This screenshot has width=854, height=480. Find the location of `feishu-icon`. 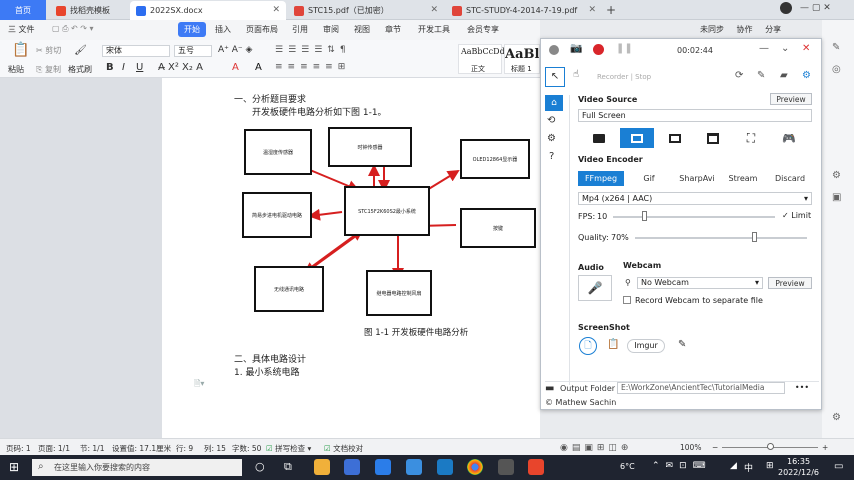

feishu-icon is located at coordinates (414, 467).